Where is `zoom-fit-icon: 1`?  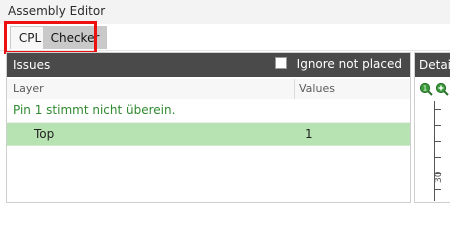
zoom-fit-icon: 1 is located at coordinates (426, 89).